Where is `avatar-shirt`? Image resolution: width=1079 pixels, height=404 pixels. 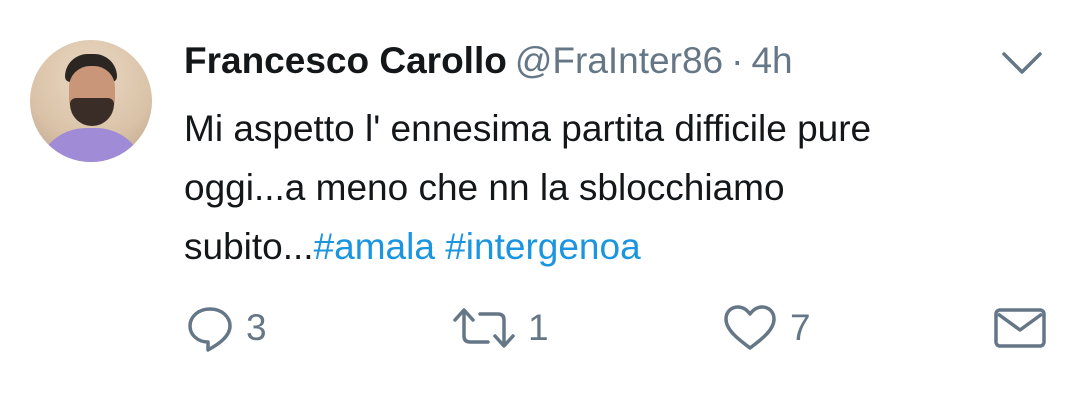
avatar-shirt is located at coordinates (91, 145).